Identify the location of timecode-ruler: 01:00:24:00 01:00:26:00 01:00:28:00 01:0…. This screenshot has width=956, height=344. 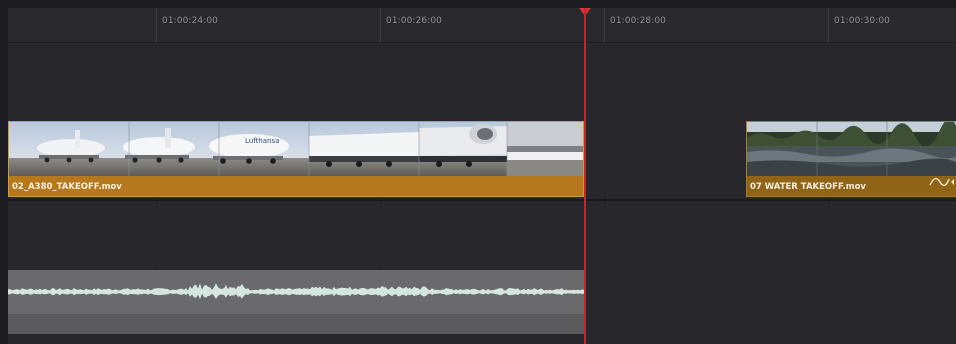
(482, 25).